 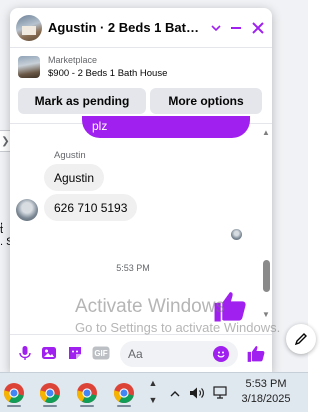 I want to click on minimize-icon, so click(x=236, y=28).